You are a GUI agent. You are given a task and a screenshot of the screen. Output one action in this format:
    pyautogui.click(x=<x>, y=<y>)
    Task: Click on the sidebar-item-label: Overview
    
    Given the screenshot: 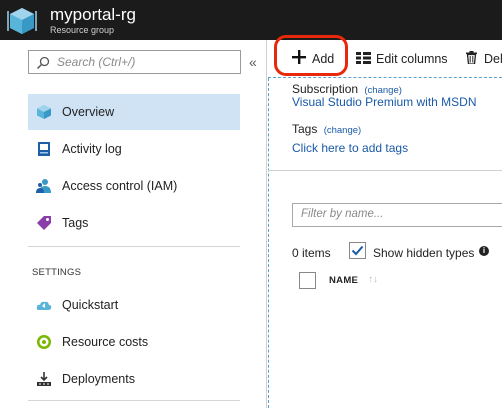 What is the action you would take?
    pyautogui.click(x=88, y=112)
    